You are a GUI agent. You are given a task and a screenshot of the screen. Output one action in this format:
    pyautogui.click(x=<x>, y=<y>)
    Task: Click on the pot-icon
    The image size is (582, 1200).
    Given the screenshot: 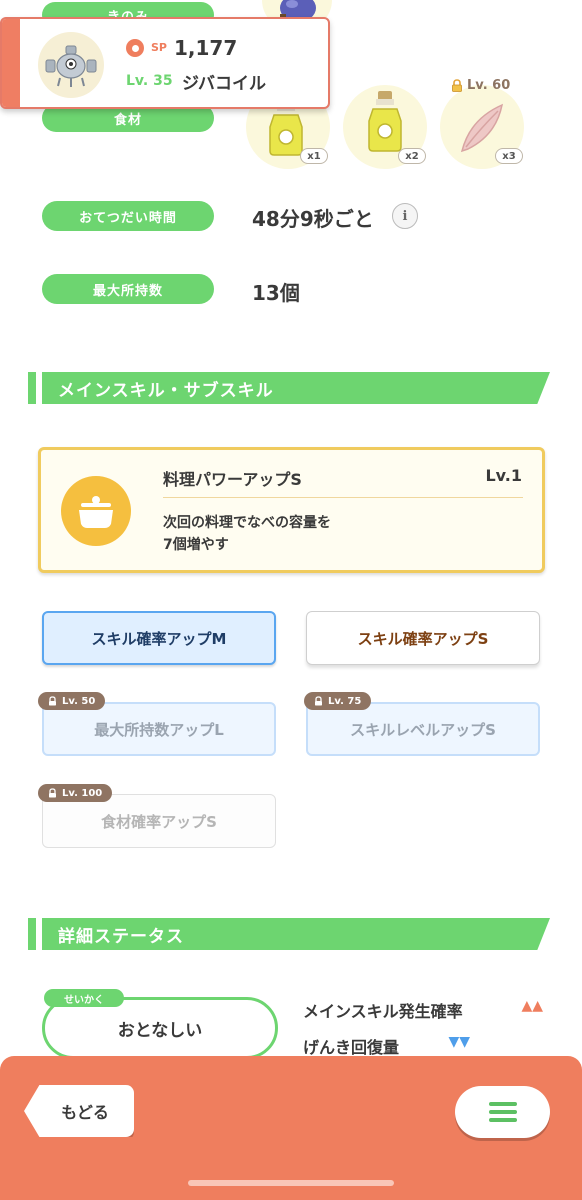 What is the action you would take?
    pyautogui.click(x=96, y=511)
    